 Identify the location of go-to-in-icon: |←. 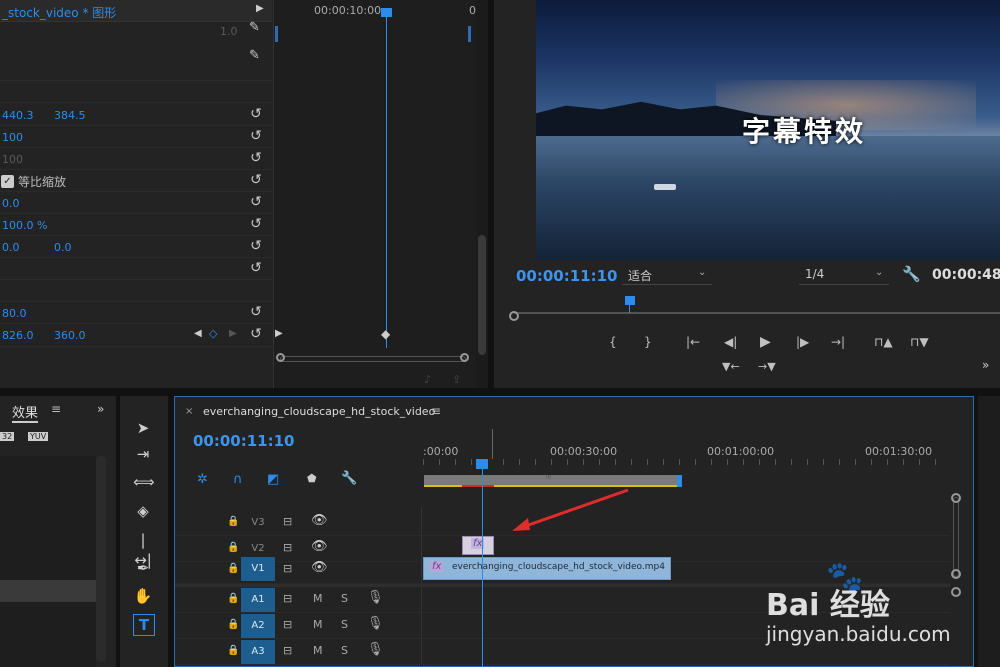
(693, 342).